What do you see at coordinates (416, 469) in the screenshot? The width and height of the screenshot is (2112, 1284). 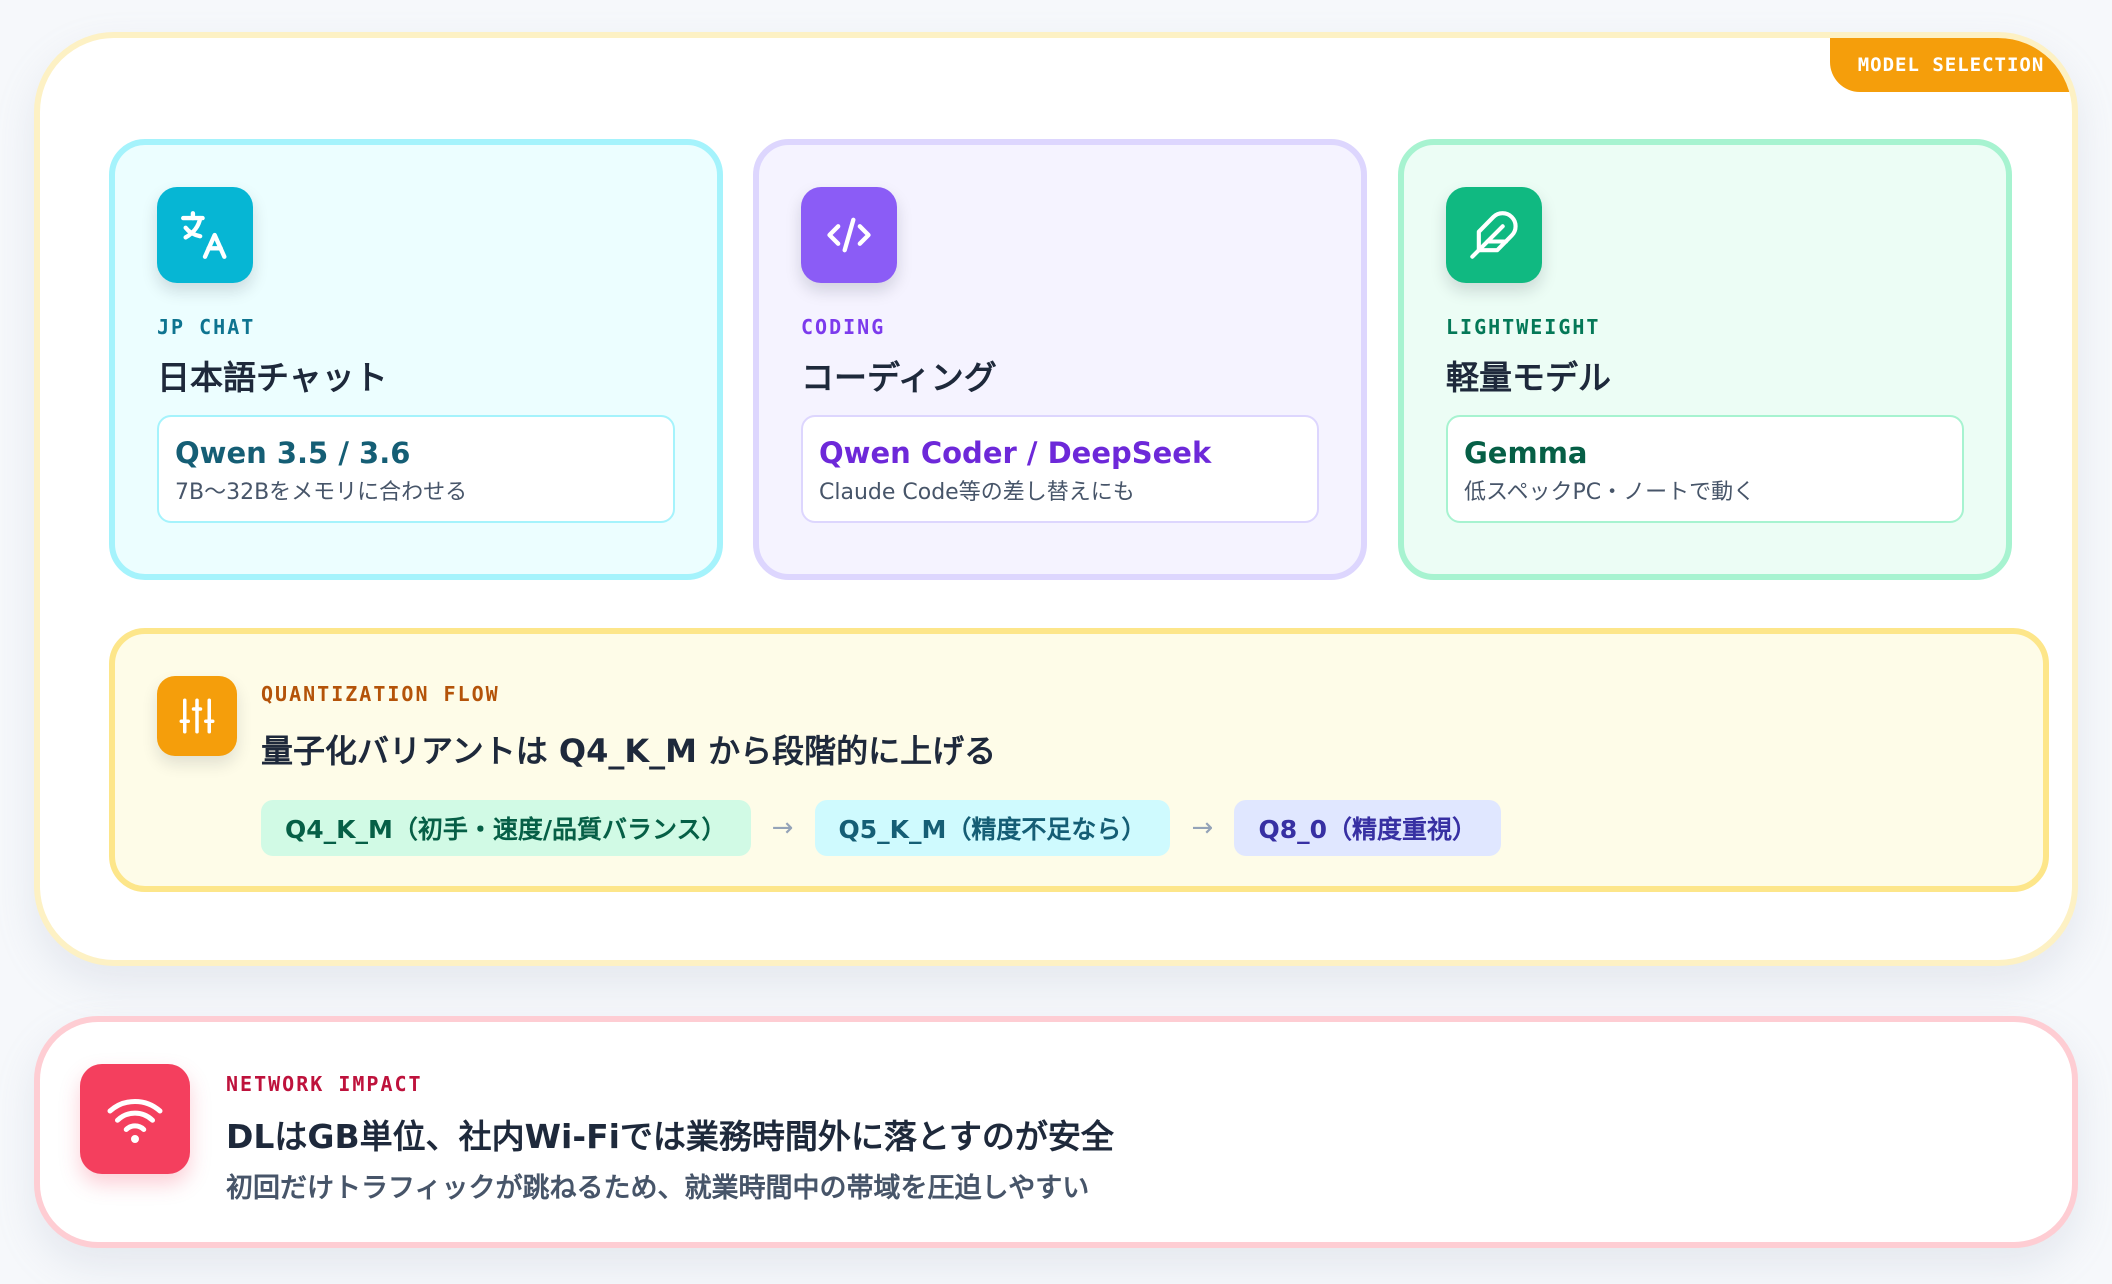 I see `model-box: Qwen 3.5 / 3.6 7B〜32Bをメモリに合わせる` at bounding box center [416, 469].